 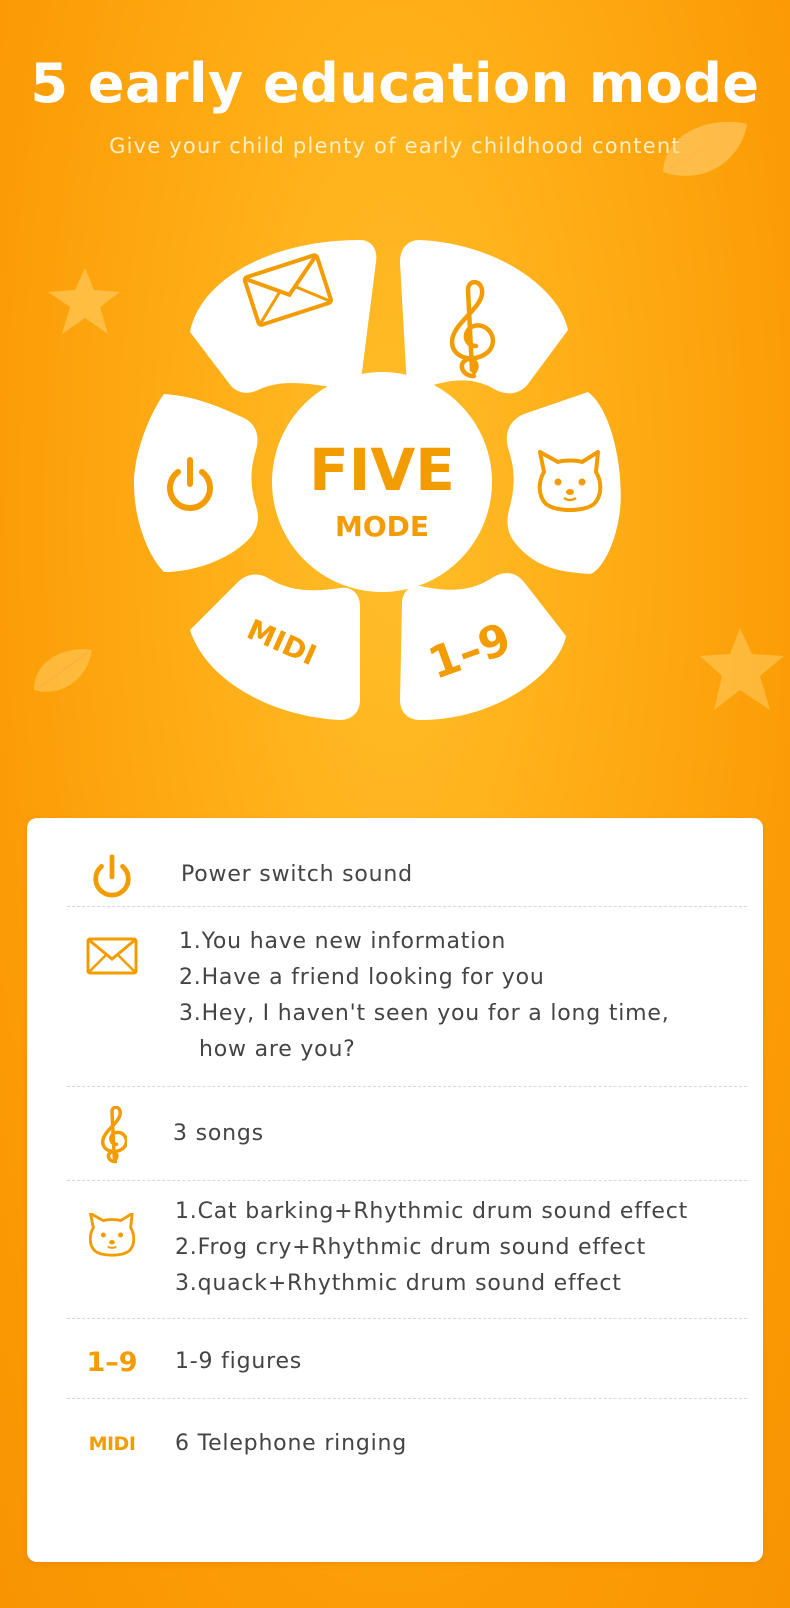 What do you see at coordinates (239, 1361) in the screenshot?
I see `feature-text: 1-9 figures` at bounding box center [239, 1361].